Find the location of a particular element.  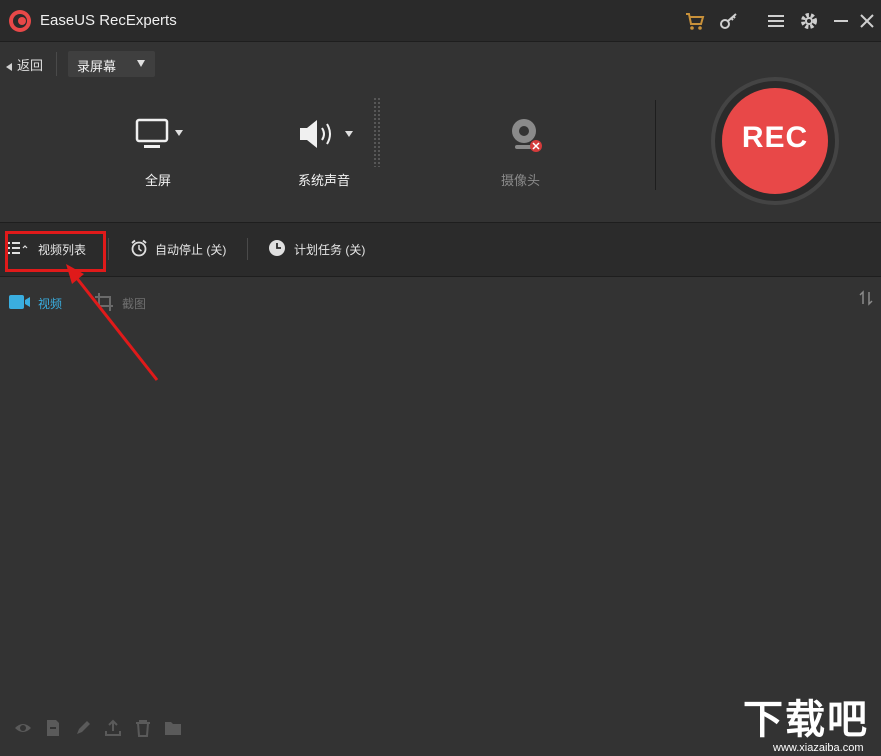

folder-icon is located at coordinates (173, 728).